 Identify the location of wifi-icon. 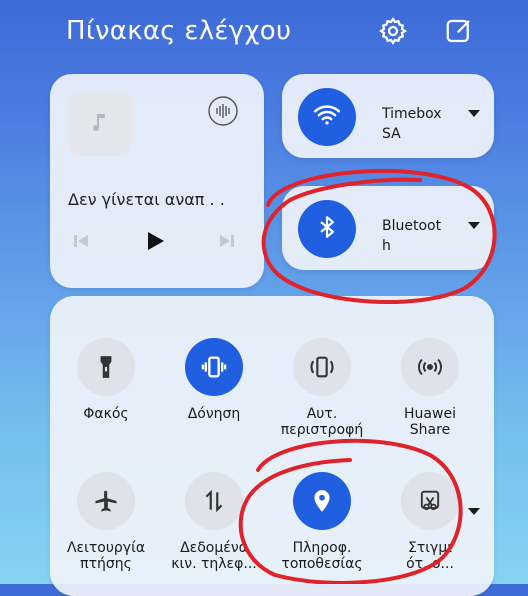
(327, 117).